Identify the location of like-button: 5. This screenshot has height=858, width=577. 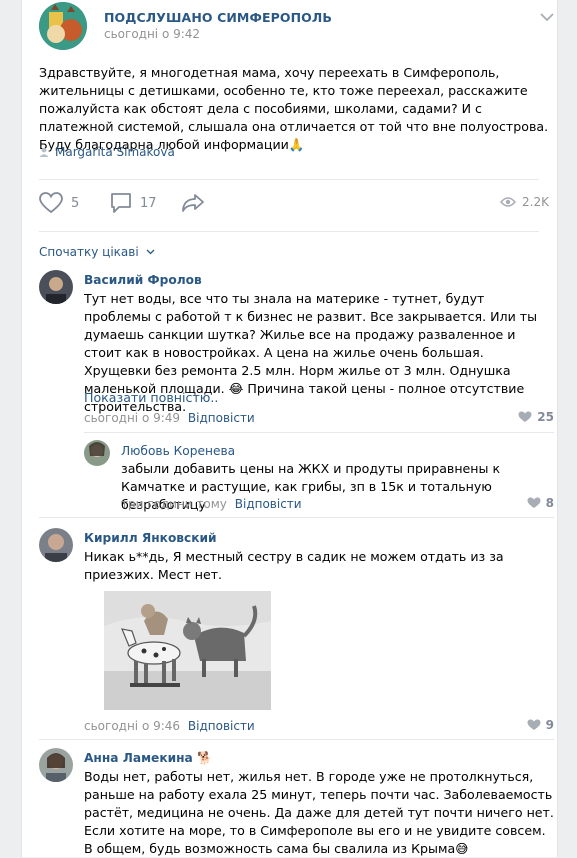
(59, 203).